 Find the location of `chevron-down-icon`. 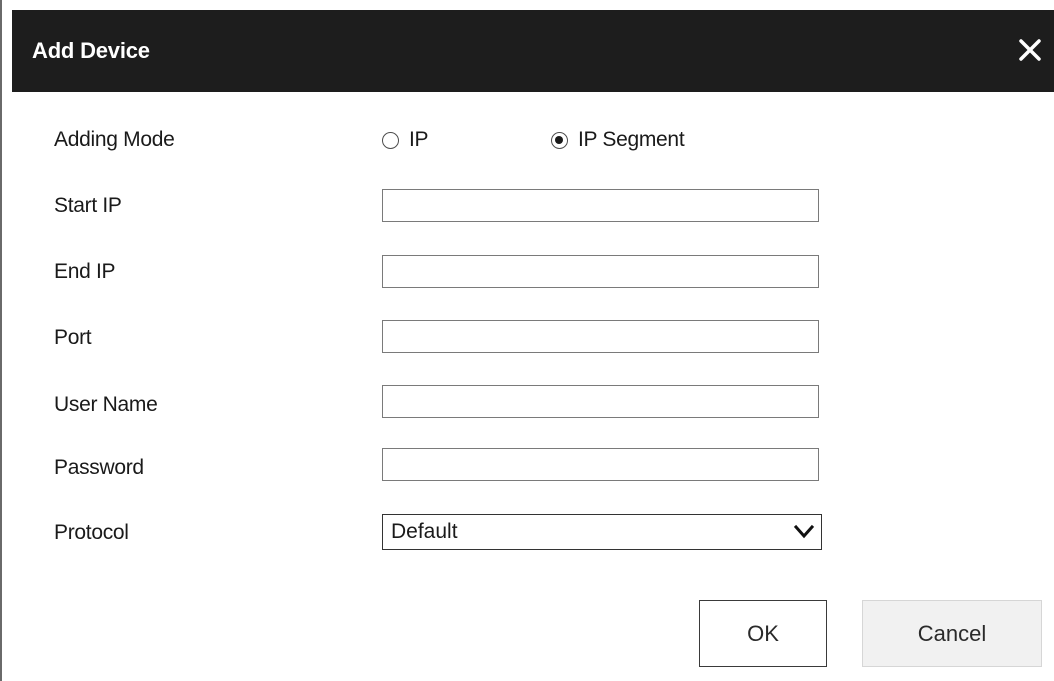

chevron-down-icon is located at coordinates (804, 532).